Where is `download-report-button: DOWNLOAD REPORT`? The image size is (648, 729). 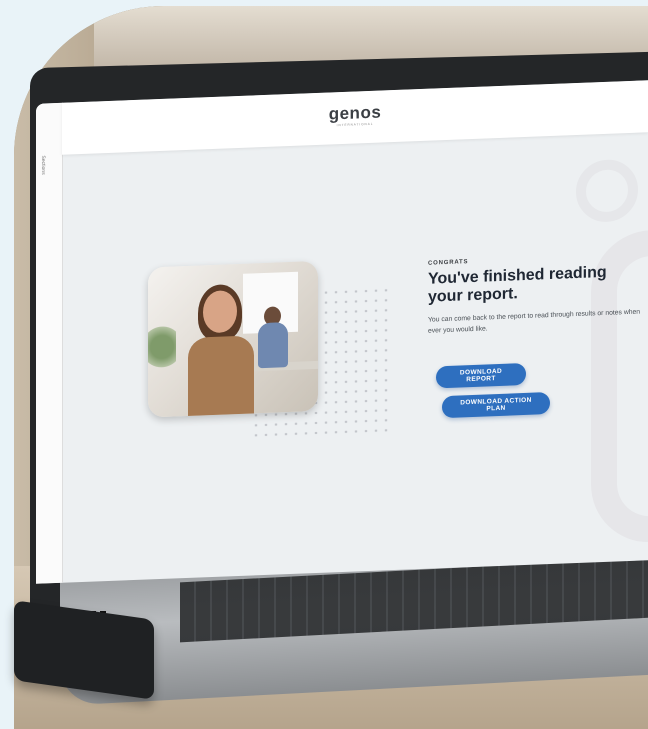 download-report-button: DOWNLOAD REPORT is located at coordinates (481, 375).